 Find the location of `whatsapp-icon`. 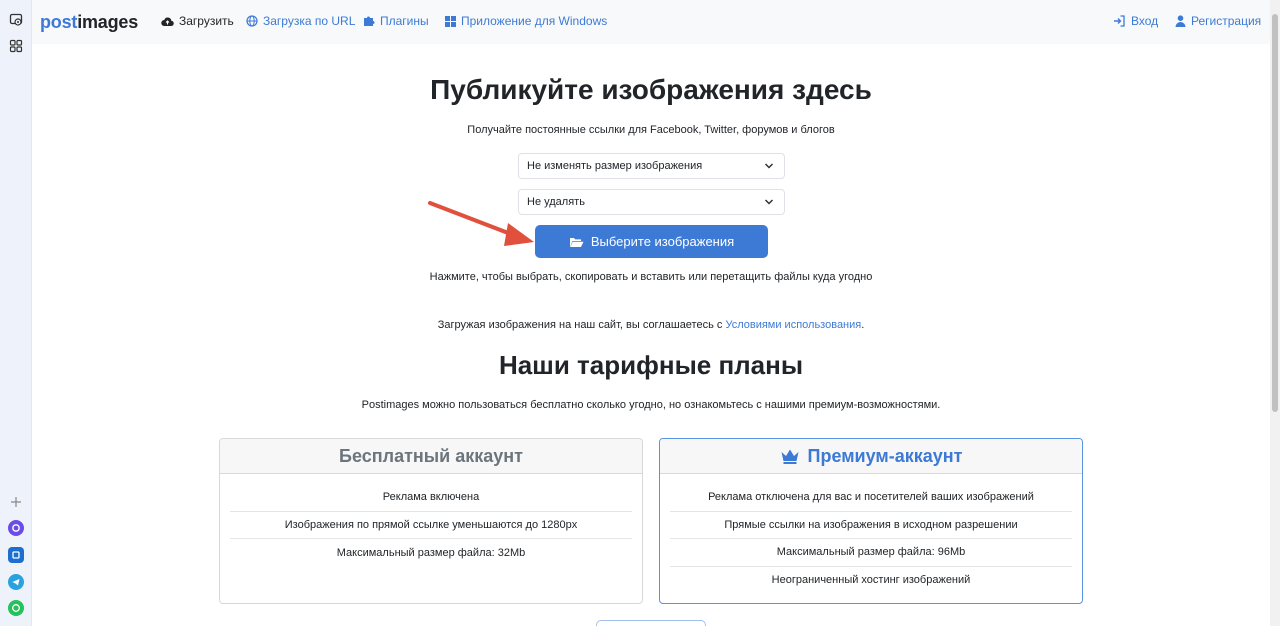

whatsapp-icon is located at coordinates (16, 608).